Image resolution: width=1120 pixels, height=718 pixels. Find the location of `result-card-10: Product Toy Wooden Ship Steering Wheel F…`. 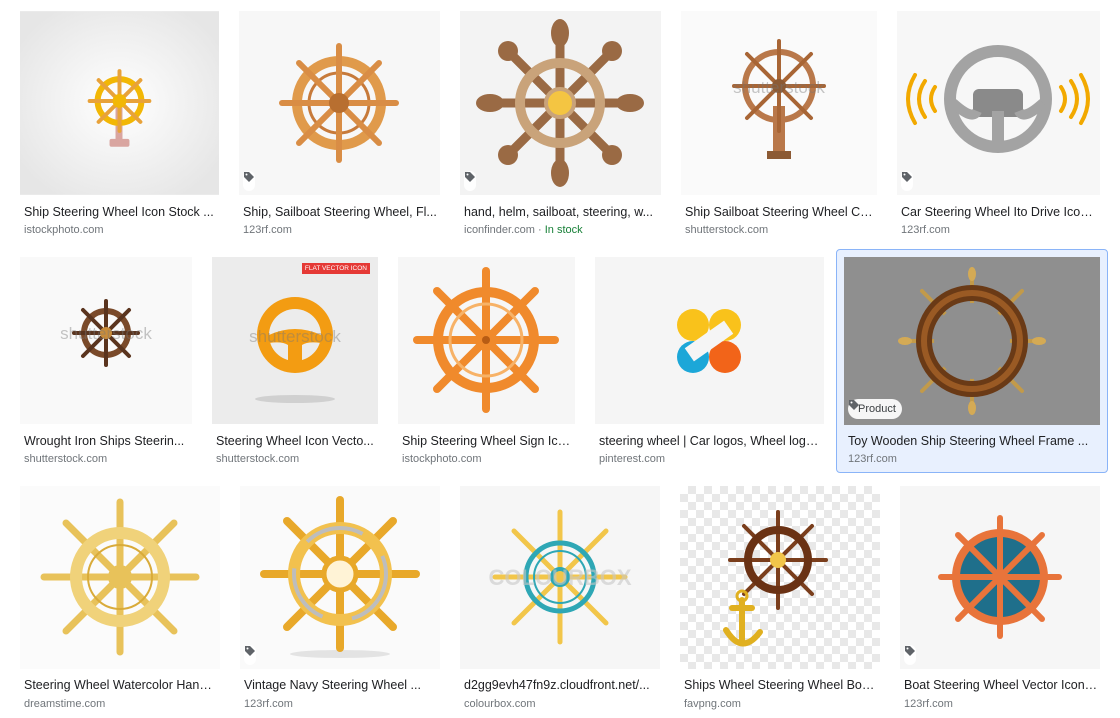

result-card-10: Product Toy Wooden Ship Steering Wheel F… is located at coordinates (972, 361).